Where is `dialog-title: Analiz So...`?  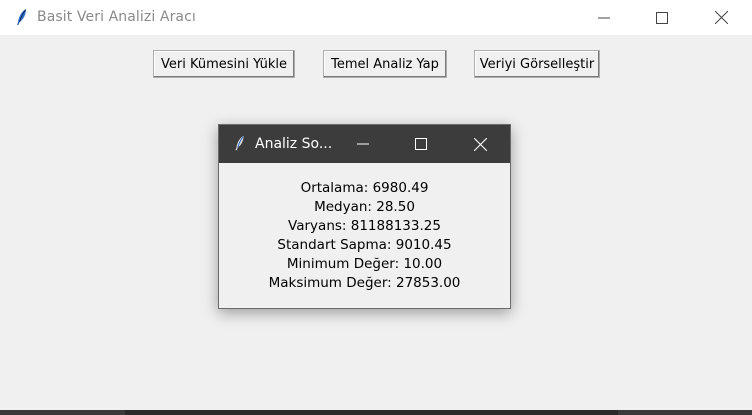 dialog-title: Analiz So... is located at coordinates (294, 144).